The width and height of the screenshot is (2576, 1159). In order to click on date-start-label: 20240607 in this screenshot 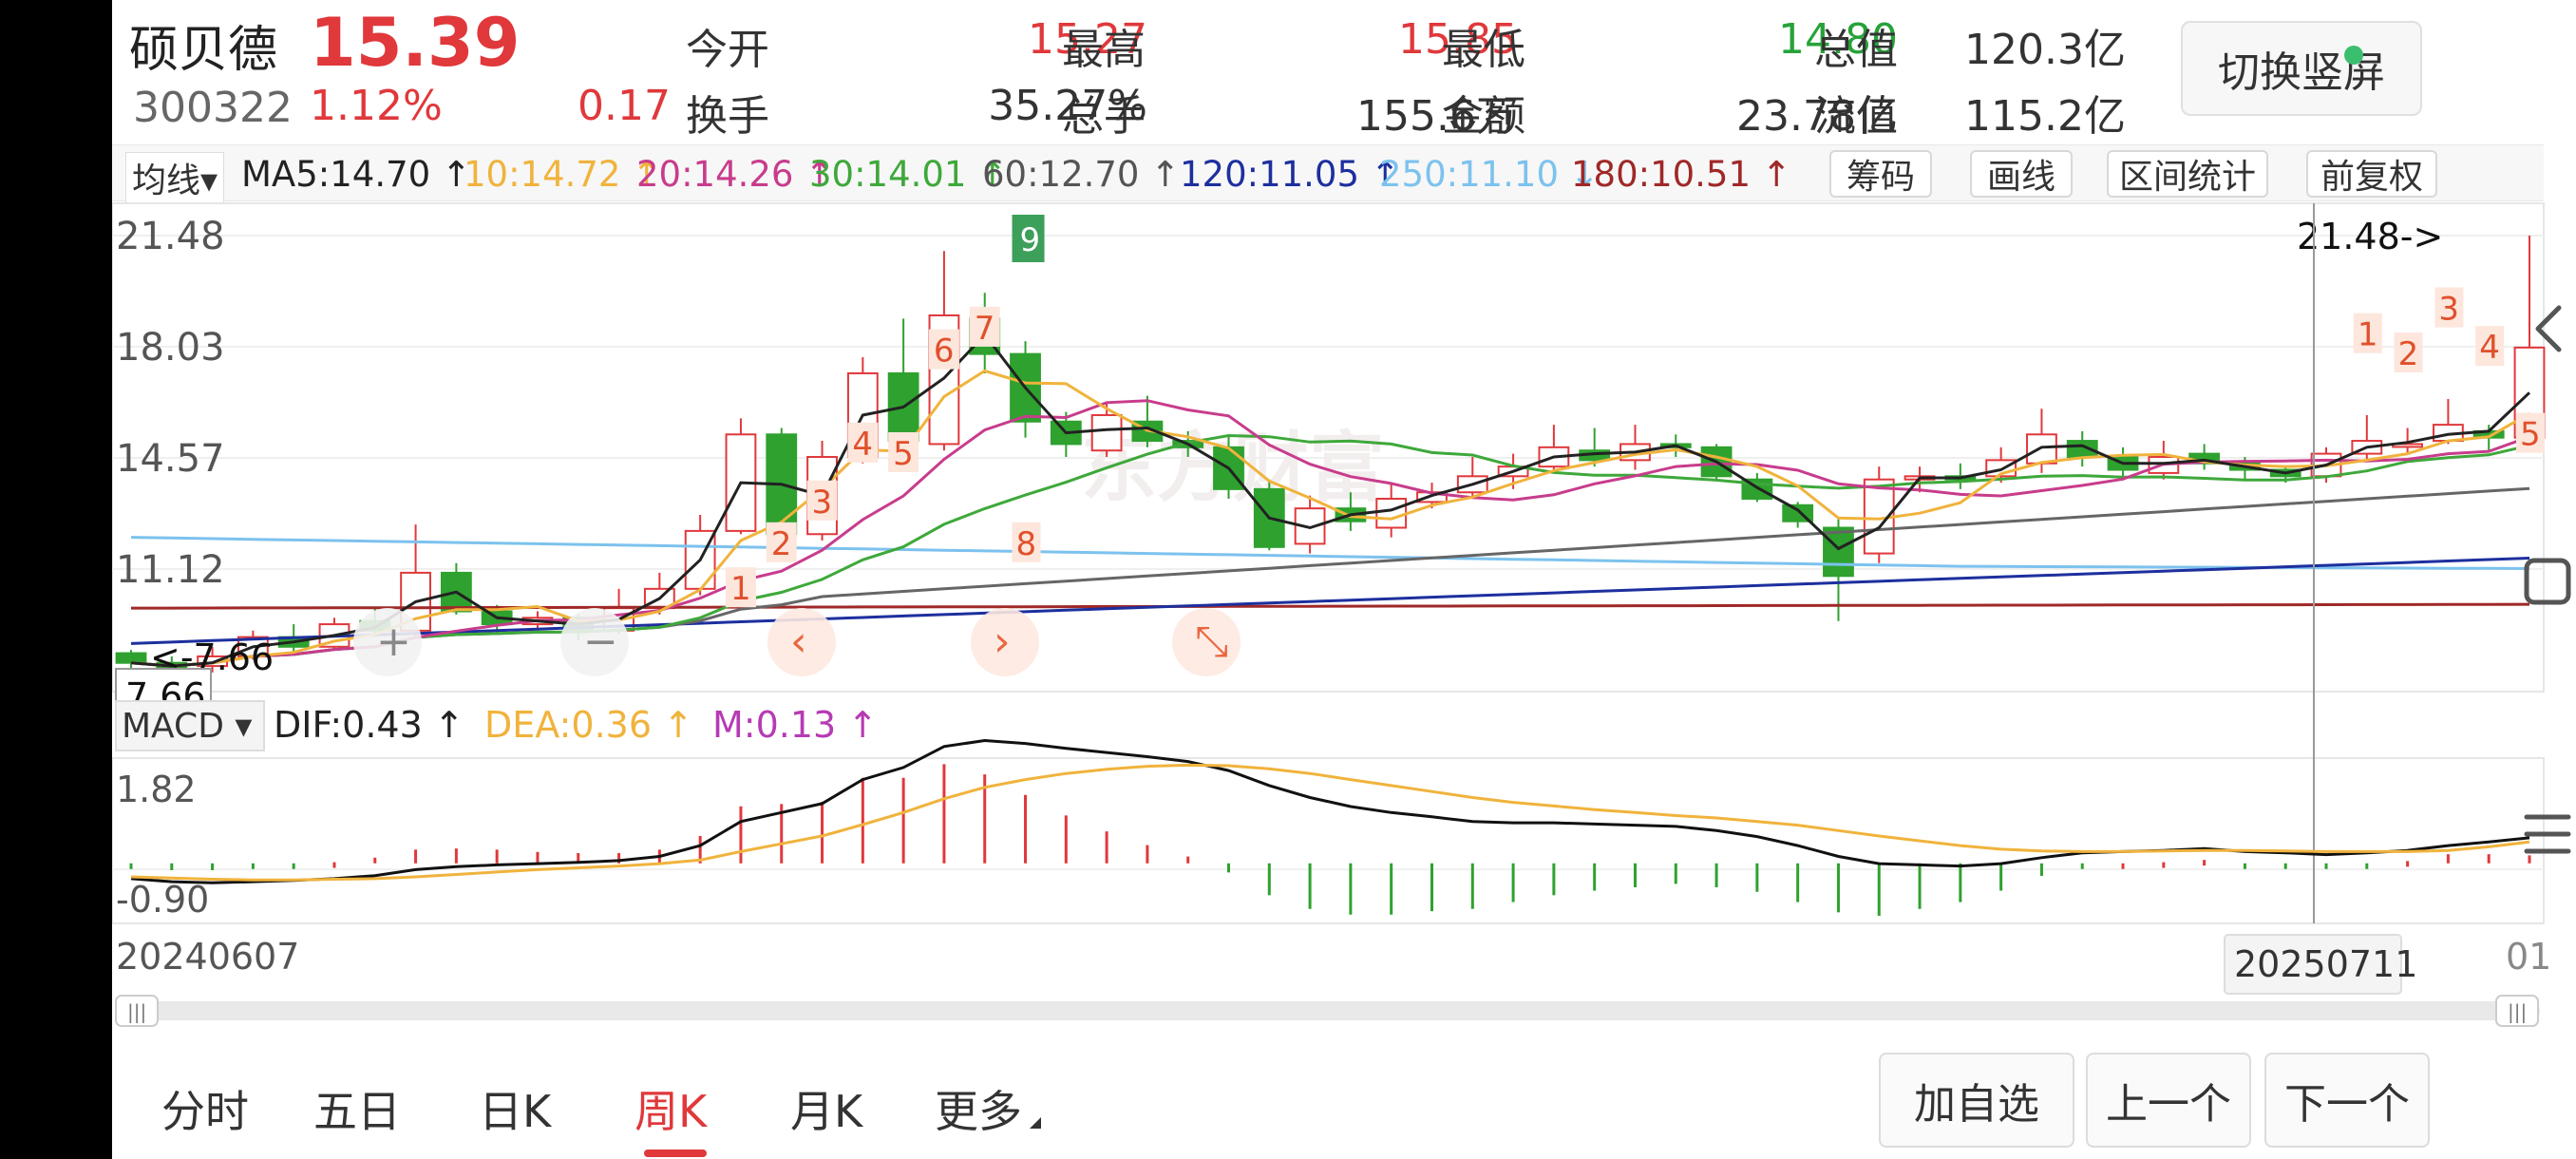, I will do `click(207, 957)`.